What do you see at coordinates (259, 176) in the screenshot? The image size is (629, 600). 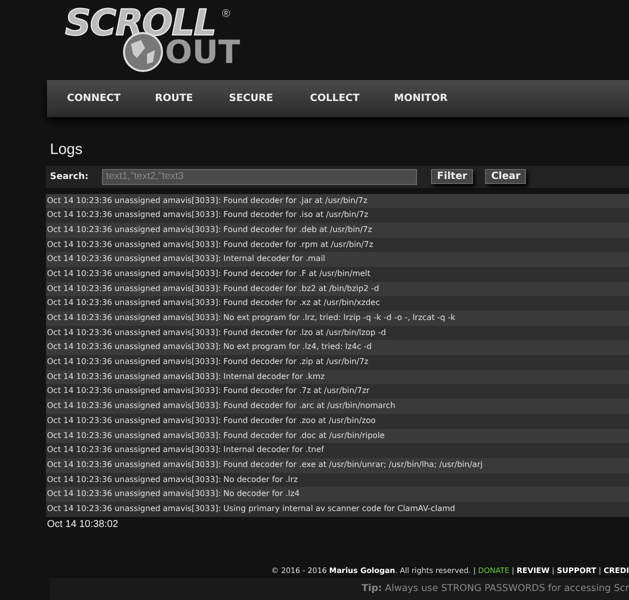 I see `search-field: text1,"text2,"text3` at bounding box center [259, 176].